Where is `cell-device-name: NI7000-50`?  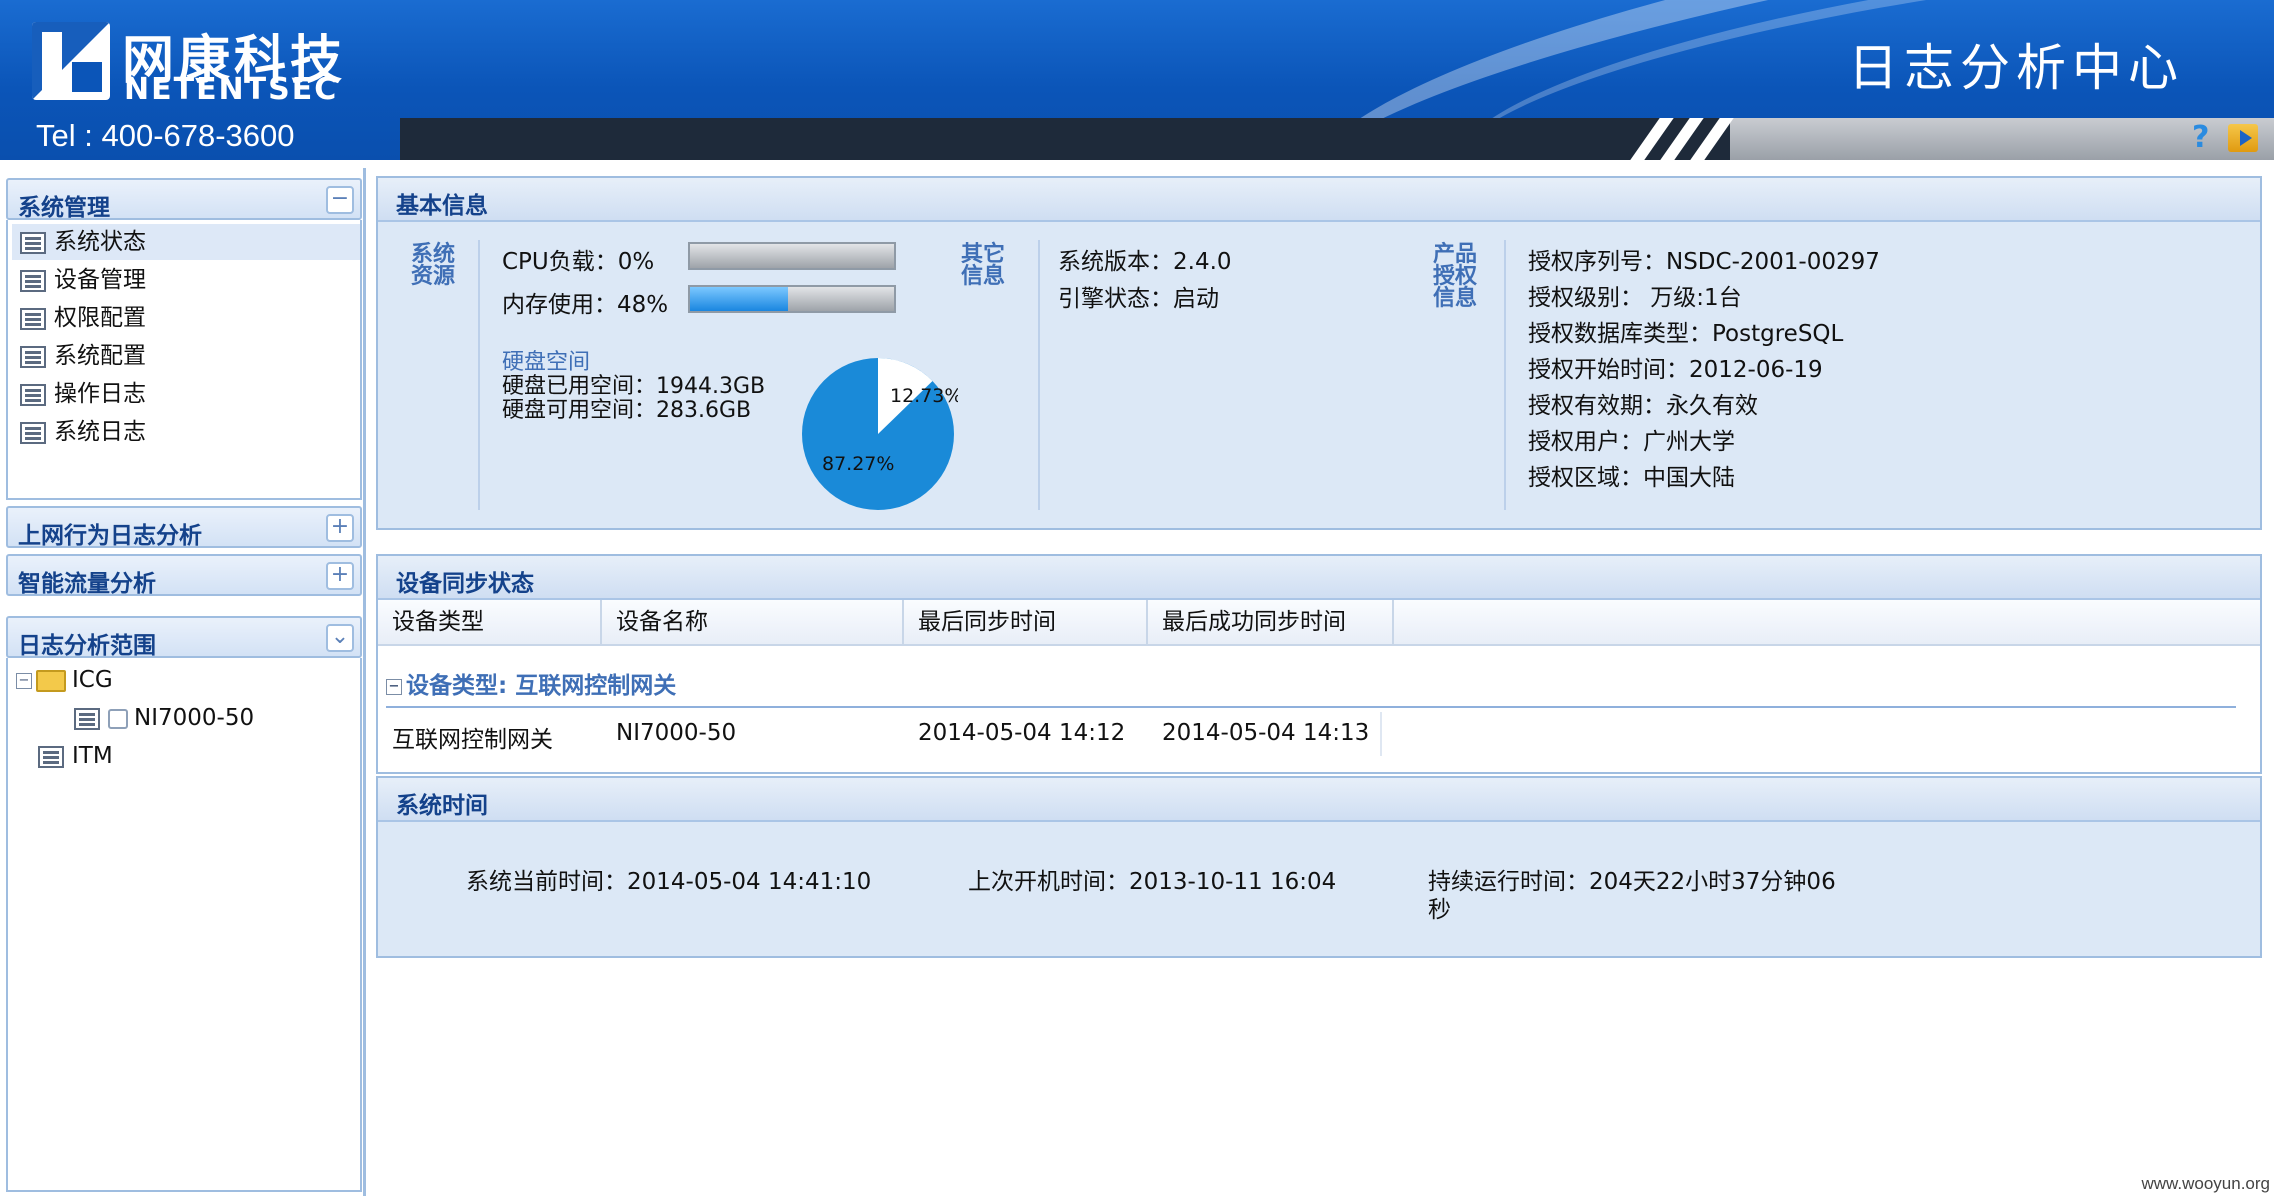 cell-device-name: NI7000-50 is located at coordinates (676, 733).